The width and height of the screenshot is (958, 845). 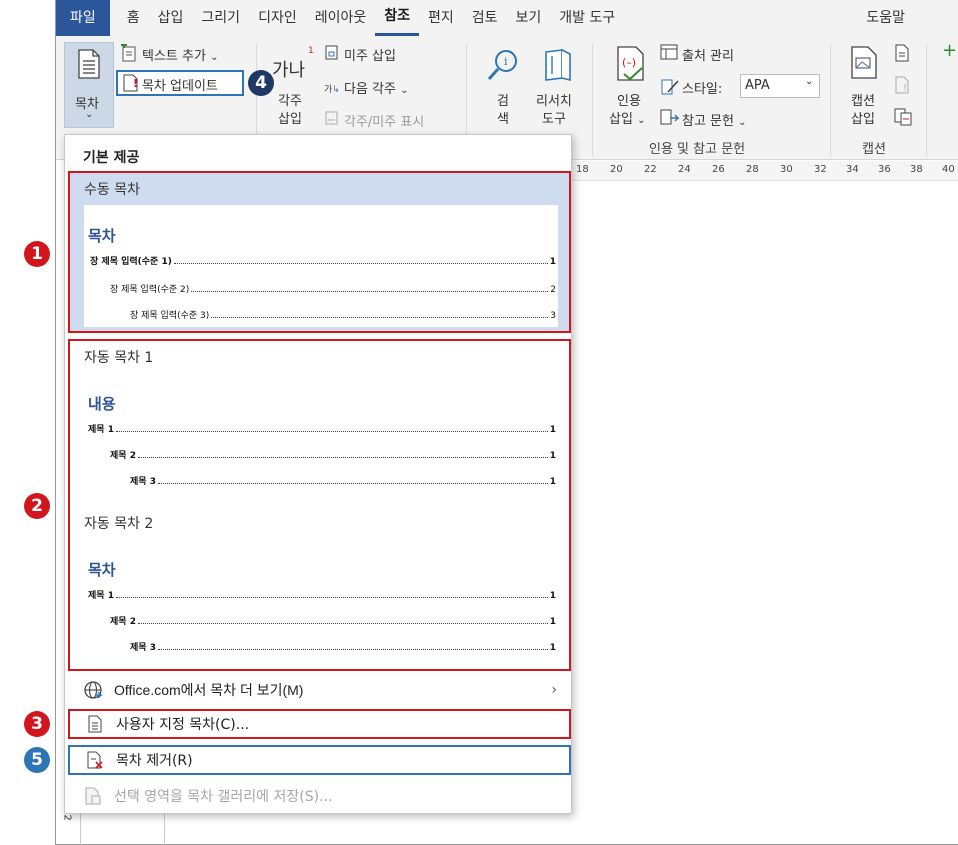 I want to click on tab-layout: 레이아웃, so click(x=341, y=18).